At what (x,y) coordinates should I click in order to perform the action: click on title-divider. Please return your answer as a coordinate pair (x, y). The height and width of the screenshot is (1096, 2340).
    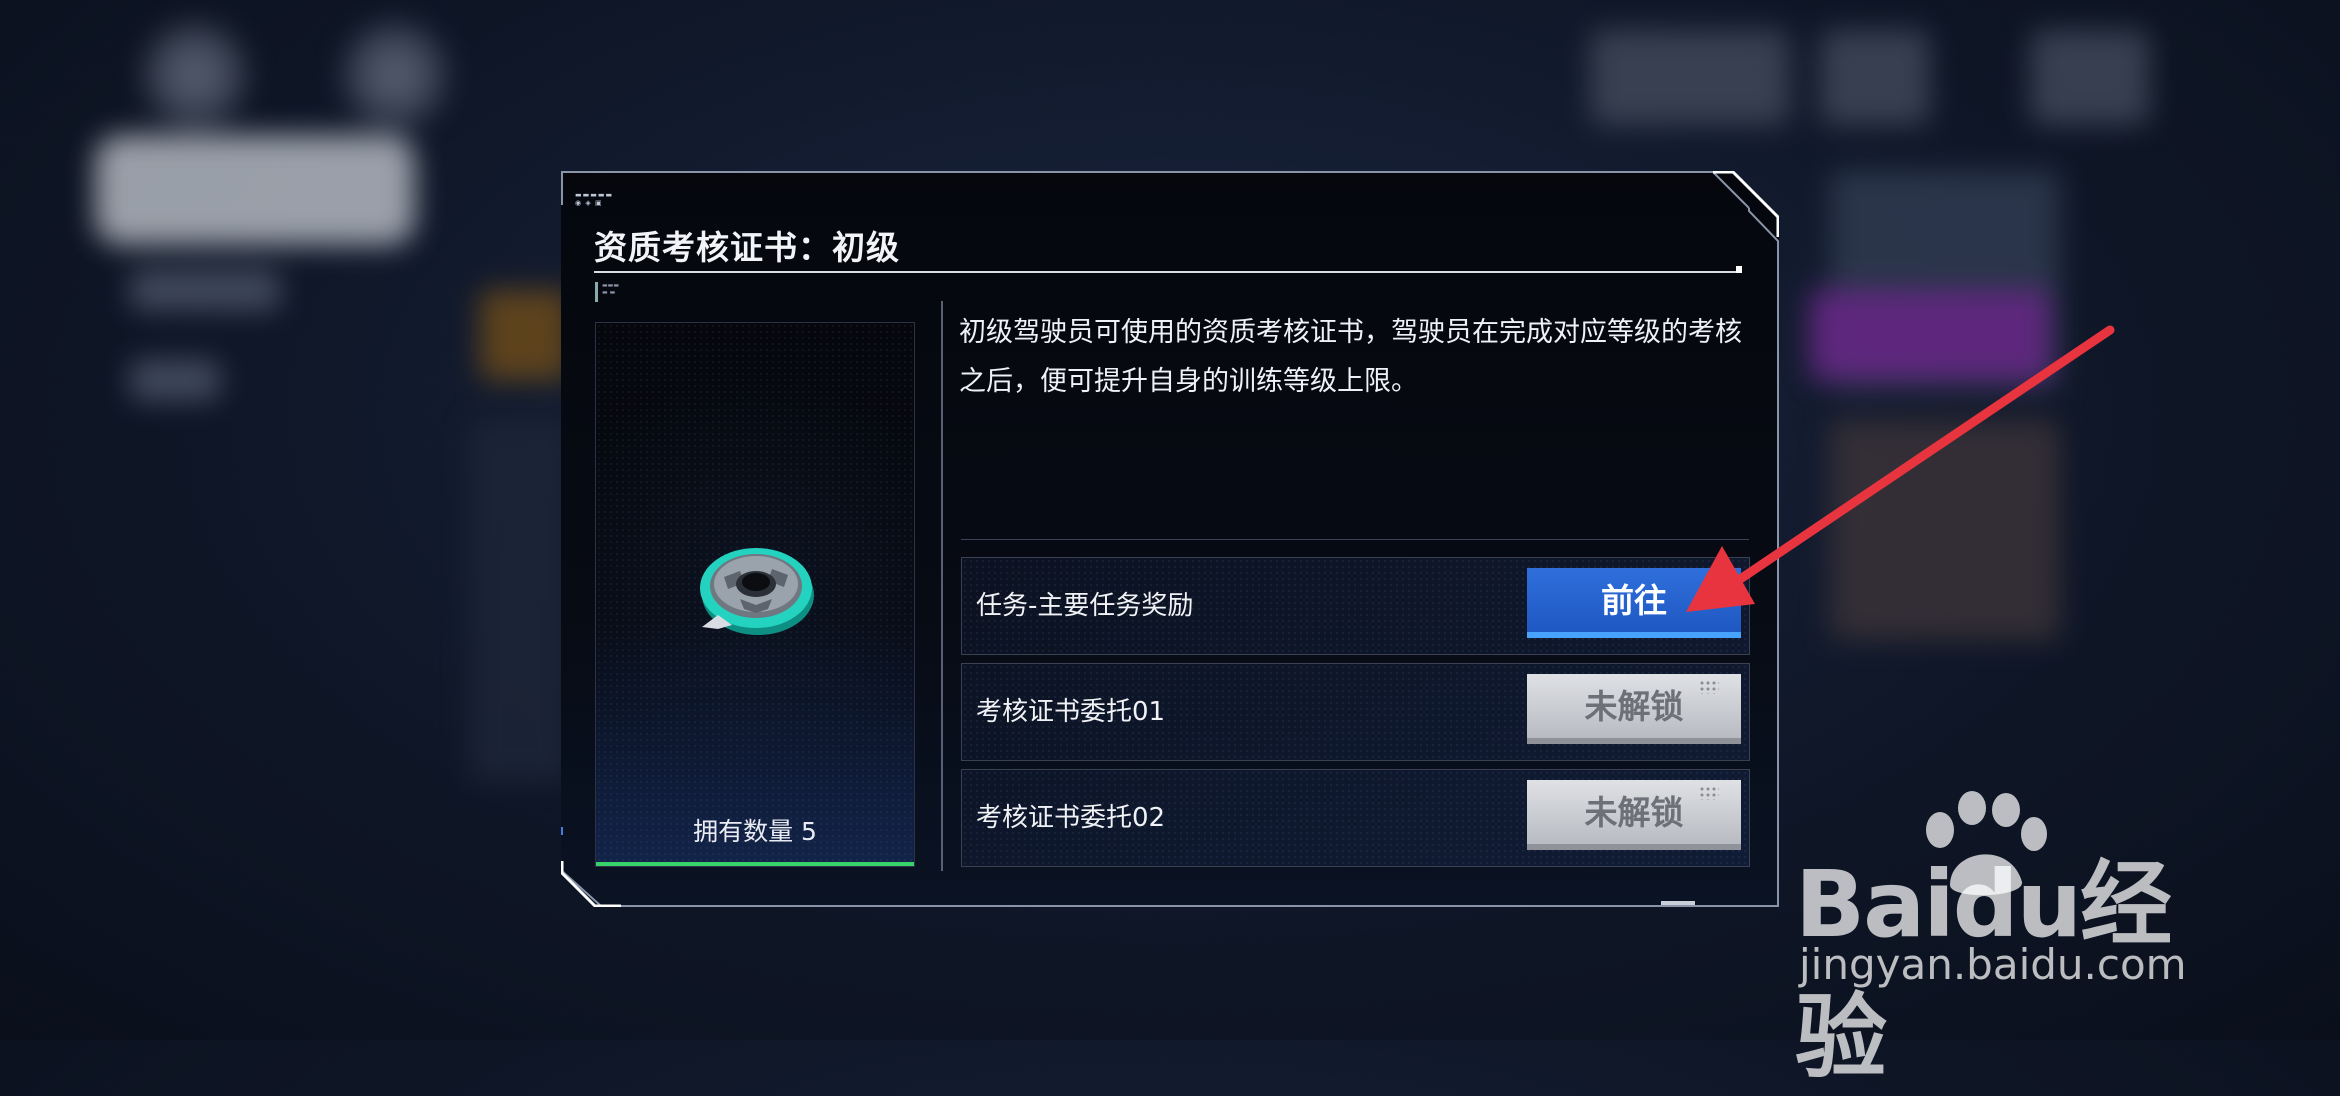
    Looking at the image, I should click on (1166, 272).